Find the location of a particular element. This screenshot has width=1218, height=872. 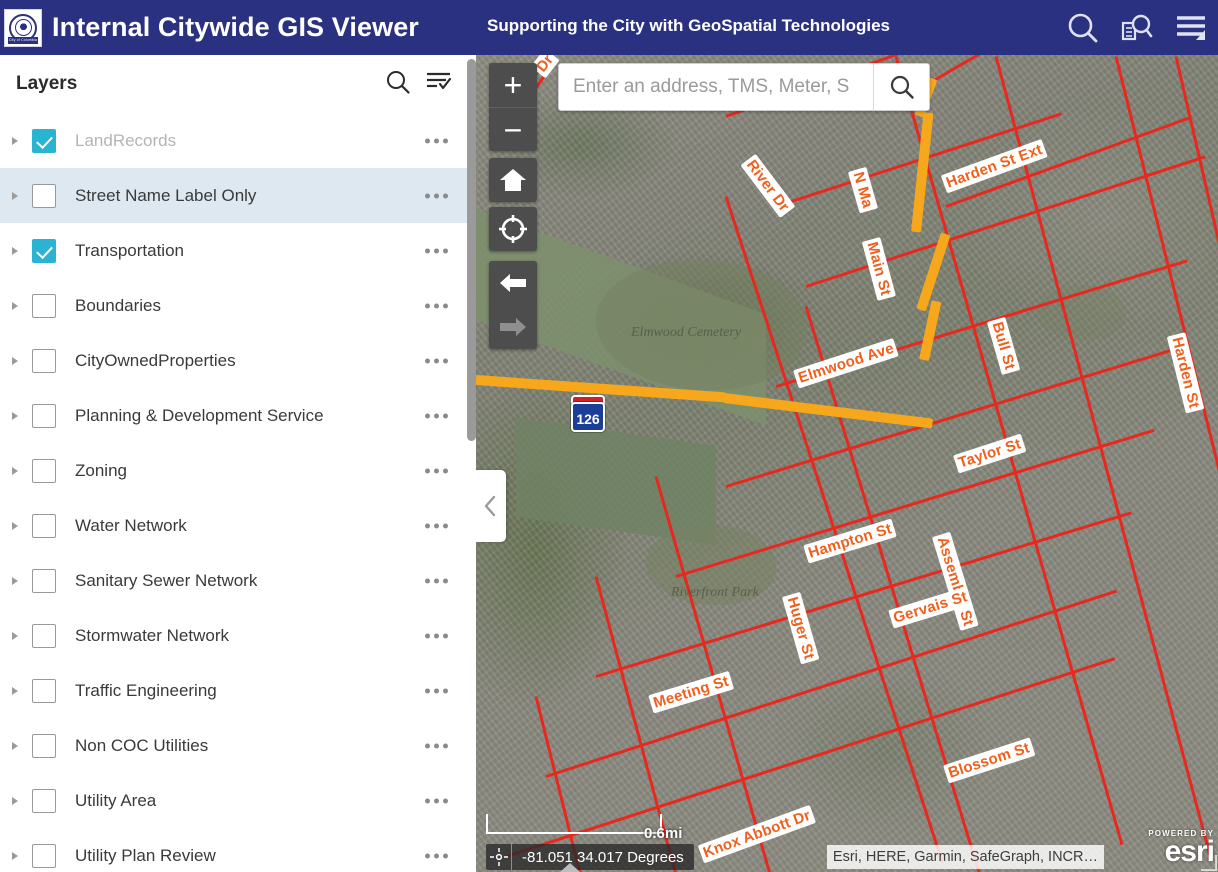

search-submit-icon is located at coordinates (901, 87).